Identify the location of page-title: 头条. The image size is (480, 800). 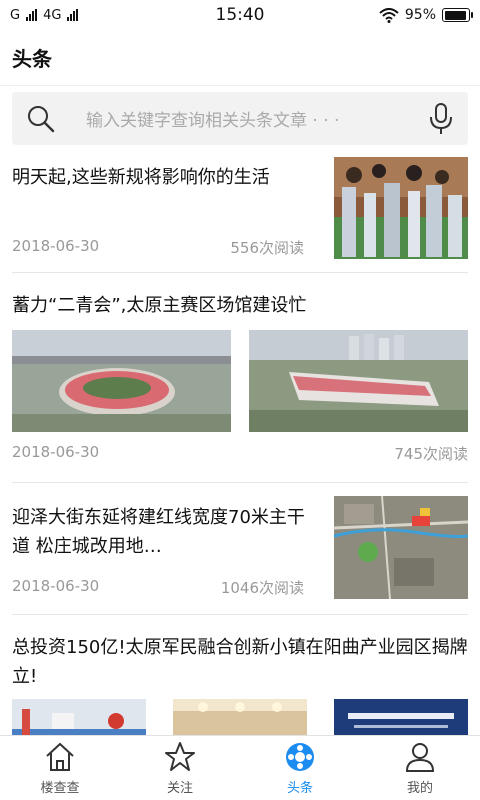
(32, 59).